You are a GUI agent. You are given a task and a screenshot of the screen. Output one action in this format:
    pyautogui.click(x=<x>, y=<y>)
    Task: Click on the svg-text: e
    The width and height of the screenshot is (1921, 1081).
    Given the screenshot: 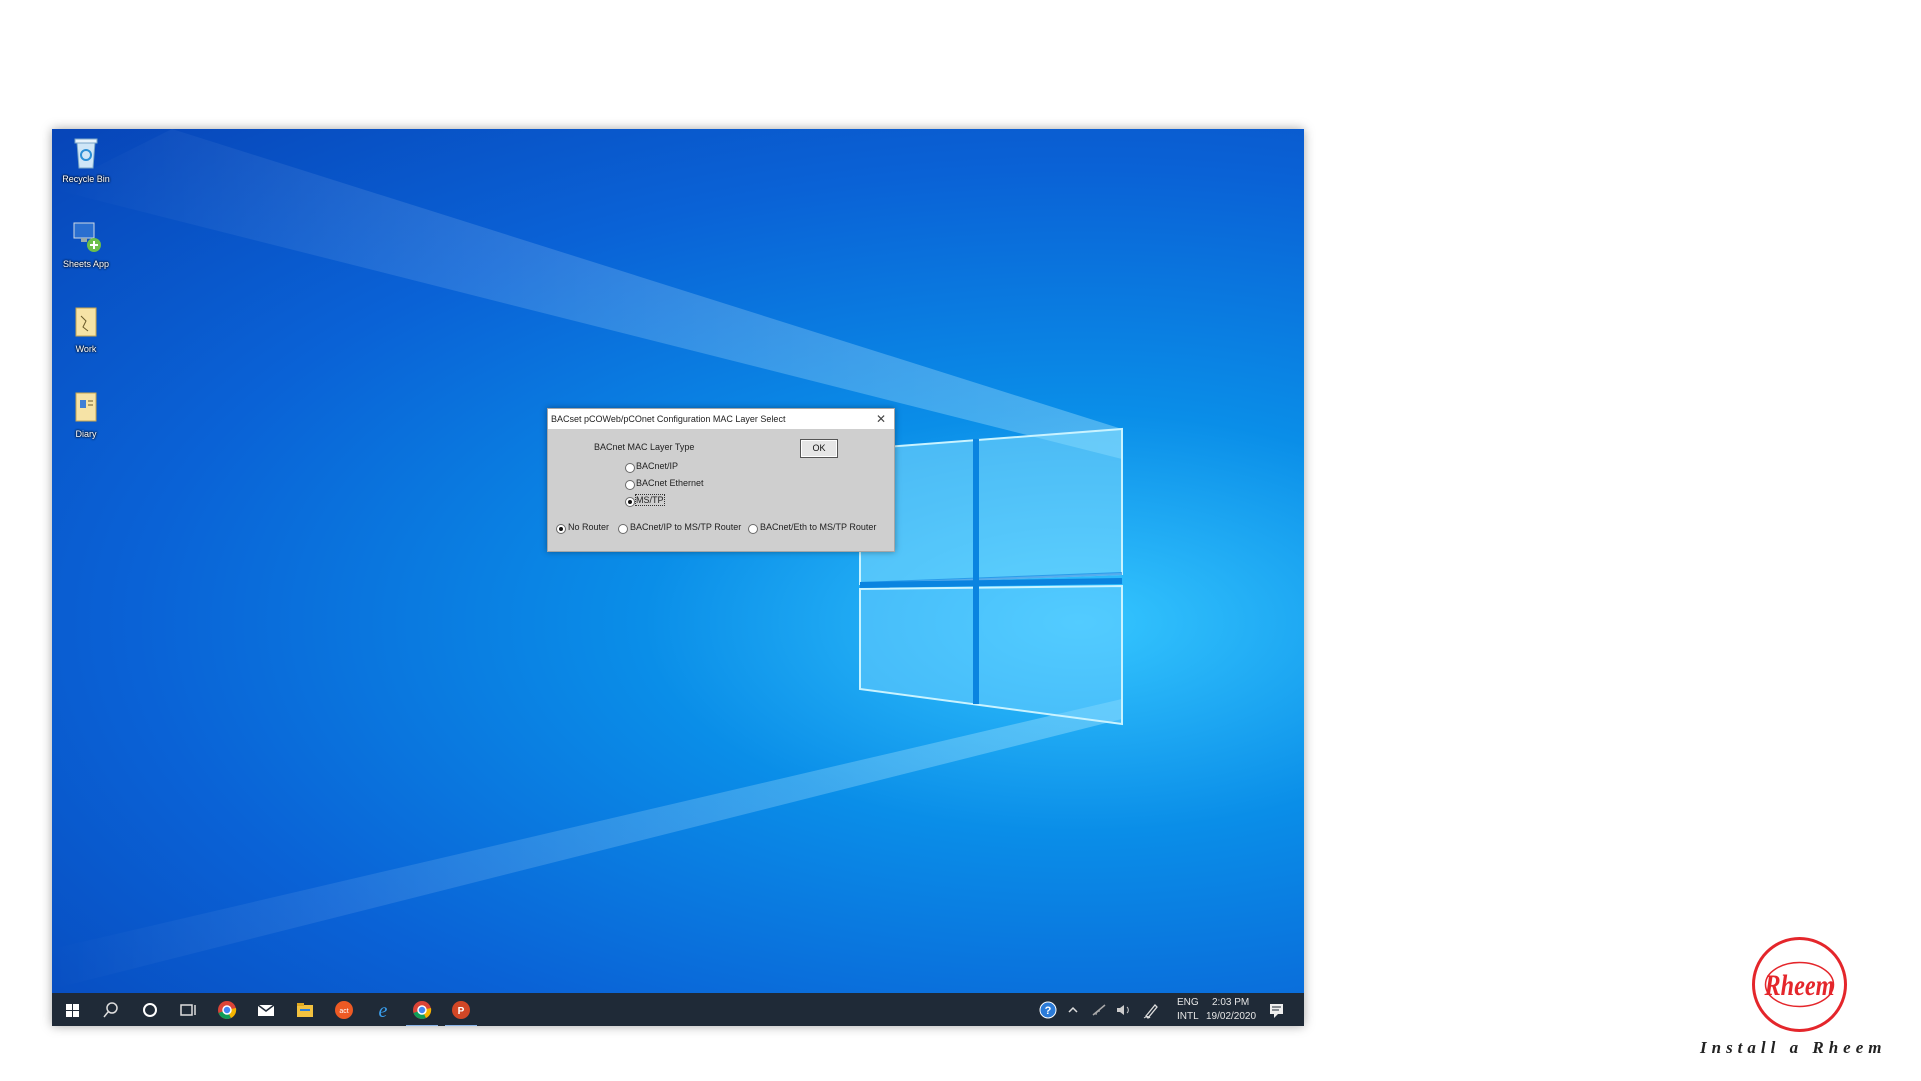 What is the action you would take?
    pyautogui.click(x=383, y=1010)
    